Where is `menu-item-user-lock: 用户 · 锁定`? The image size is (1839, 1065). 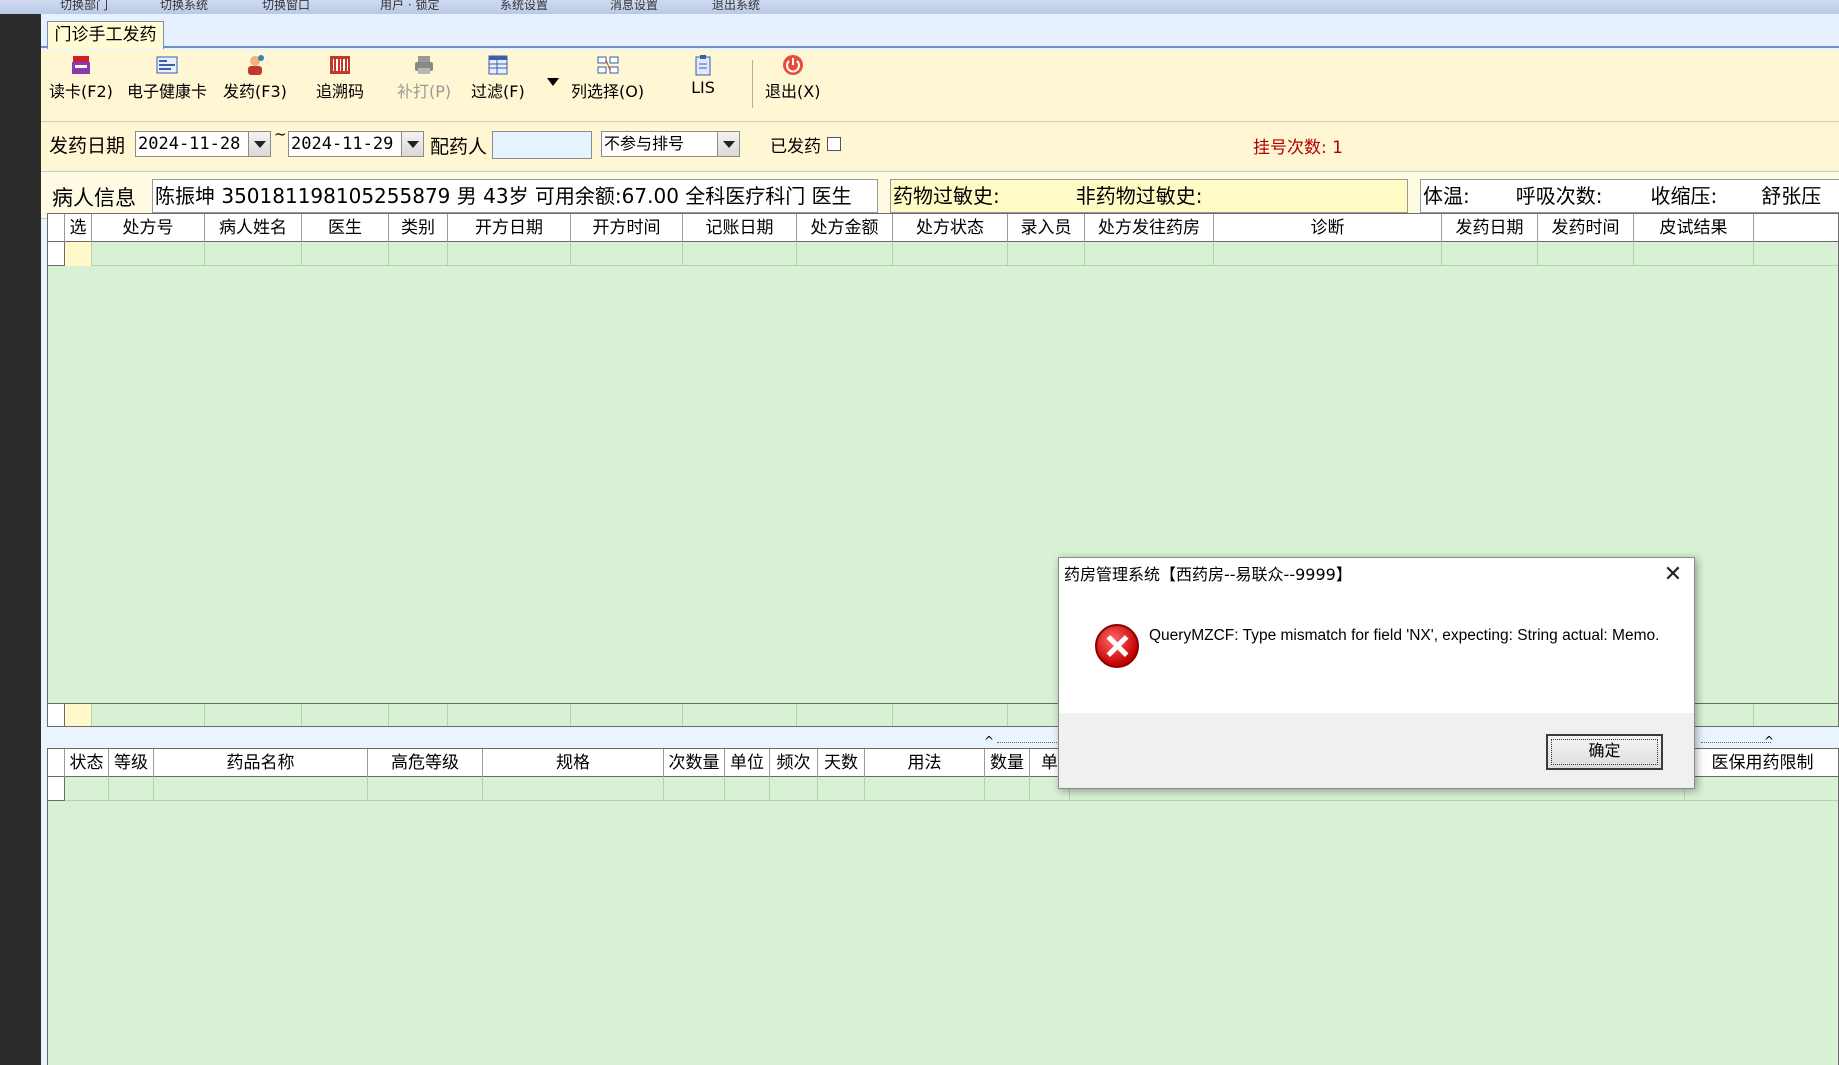
menu-item-user-lock: 用户 · 锁定 is located at coordinates (409, 6).